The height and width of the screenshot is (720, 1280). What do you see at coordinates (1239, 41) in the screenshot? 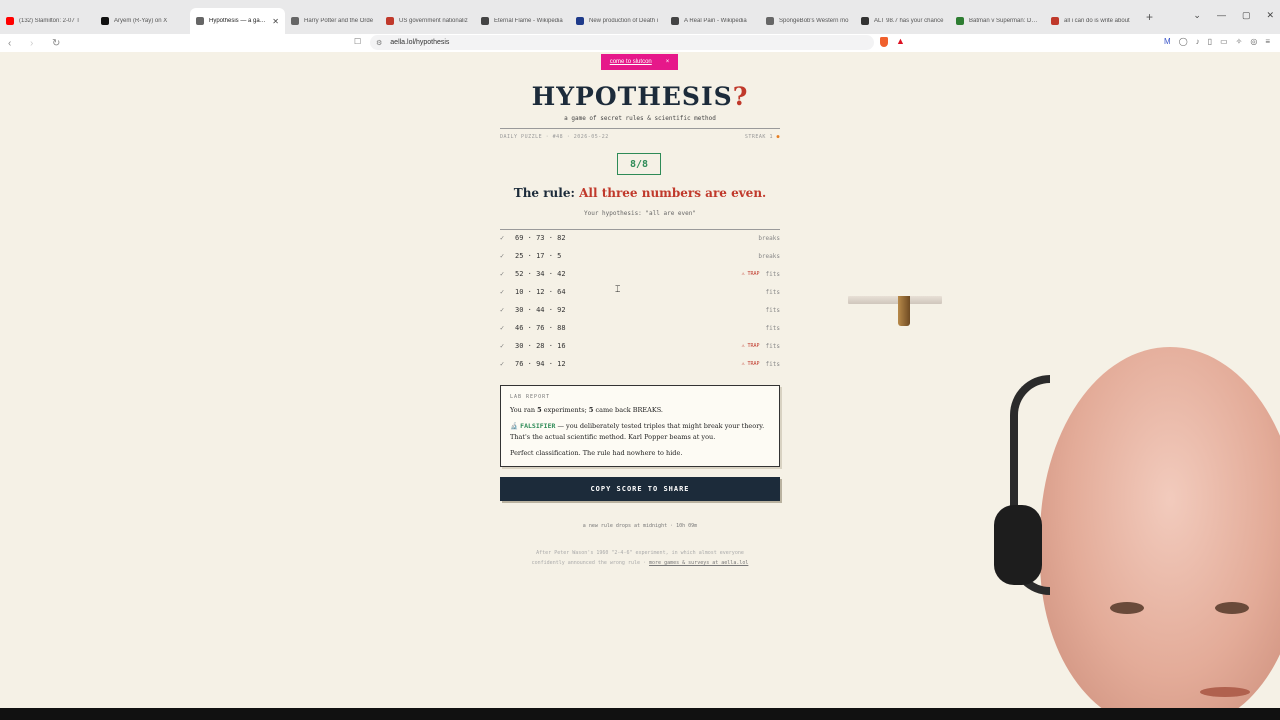
I see `leo-icon: ✧` at bounding box center [1239, 41].